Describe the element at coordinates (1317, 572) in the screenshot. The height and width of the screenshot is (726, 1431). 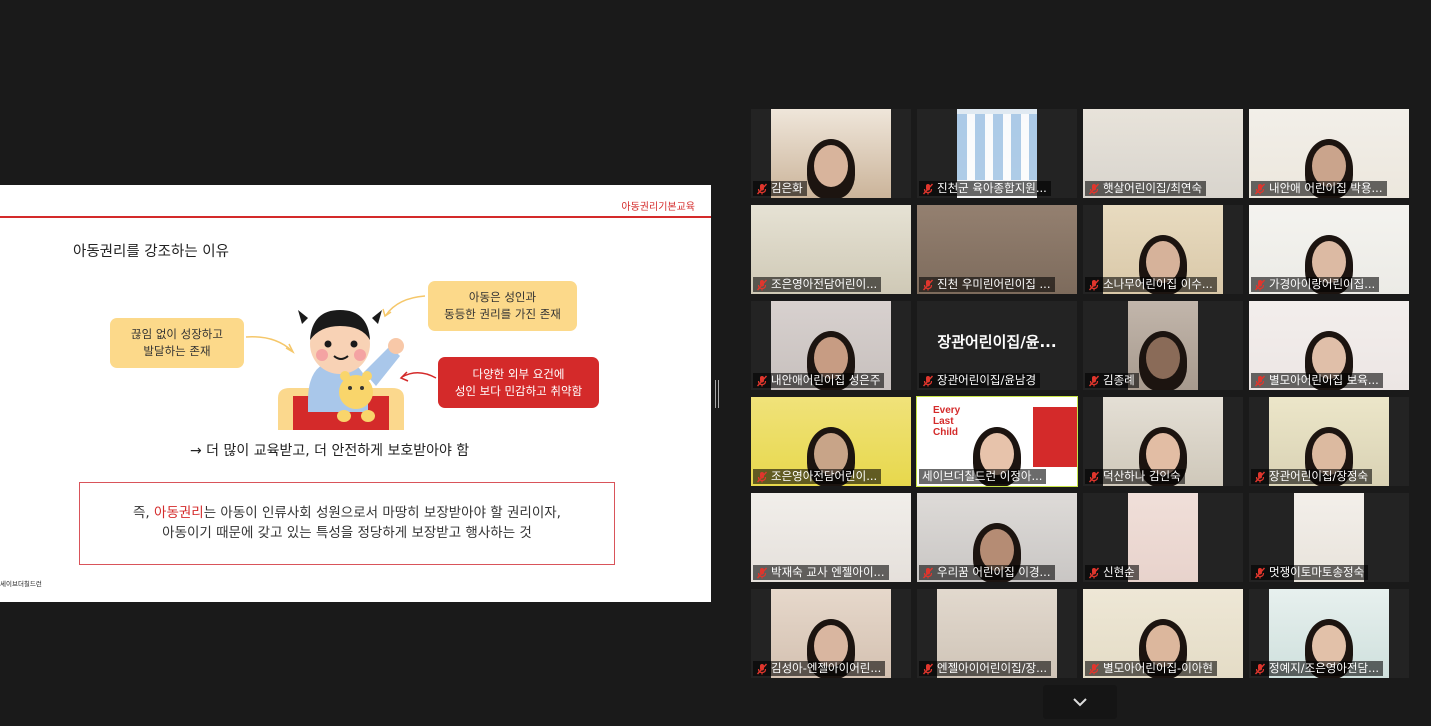
I see `participant-name: 멋쟁이토마토송정숙` at that location.